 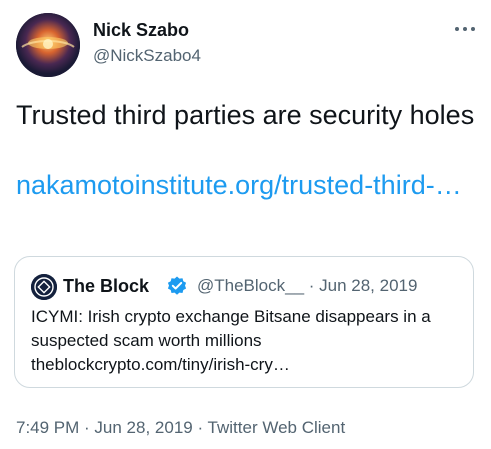 What do you see at coordinates (141, 30) in the screenshot?
I see `author-name: Nick Szabo` at bounding box center [141, 30].